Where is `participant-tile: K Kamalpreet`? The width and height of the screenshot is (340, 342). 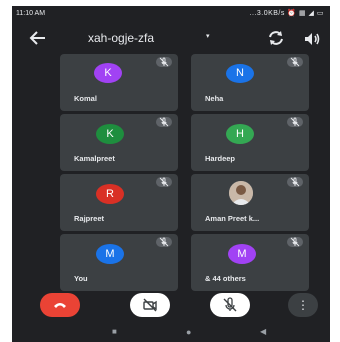
participant-tile: K Kamalpreet is located at coordinates (119, 142).